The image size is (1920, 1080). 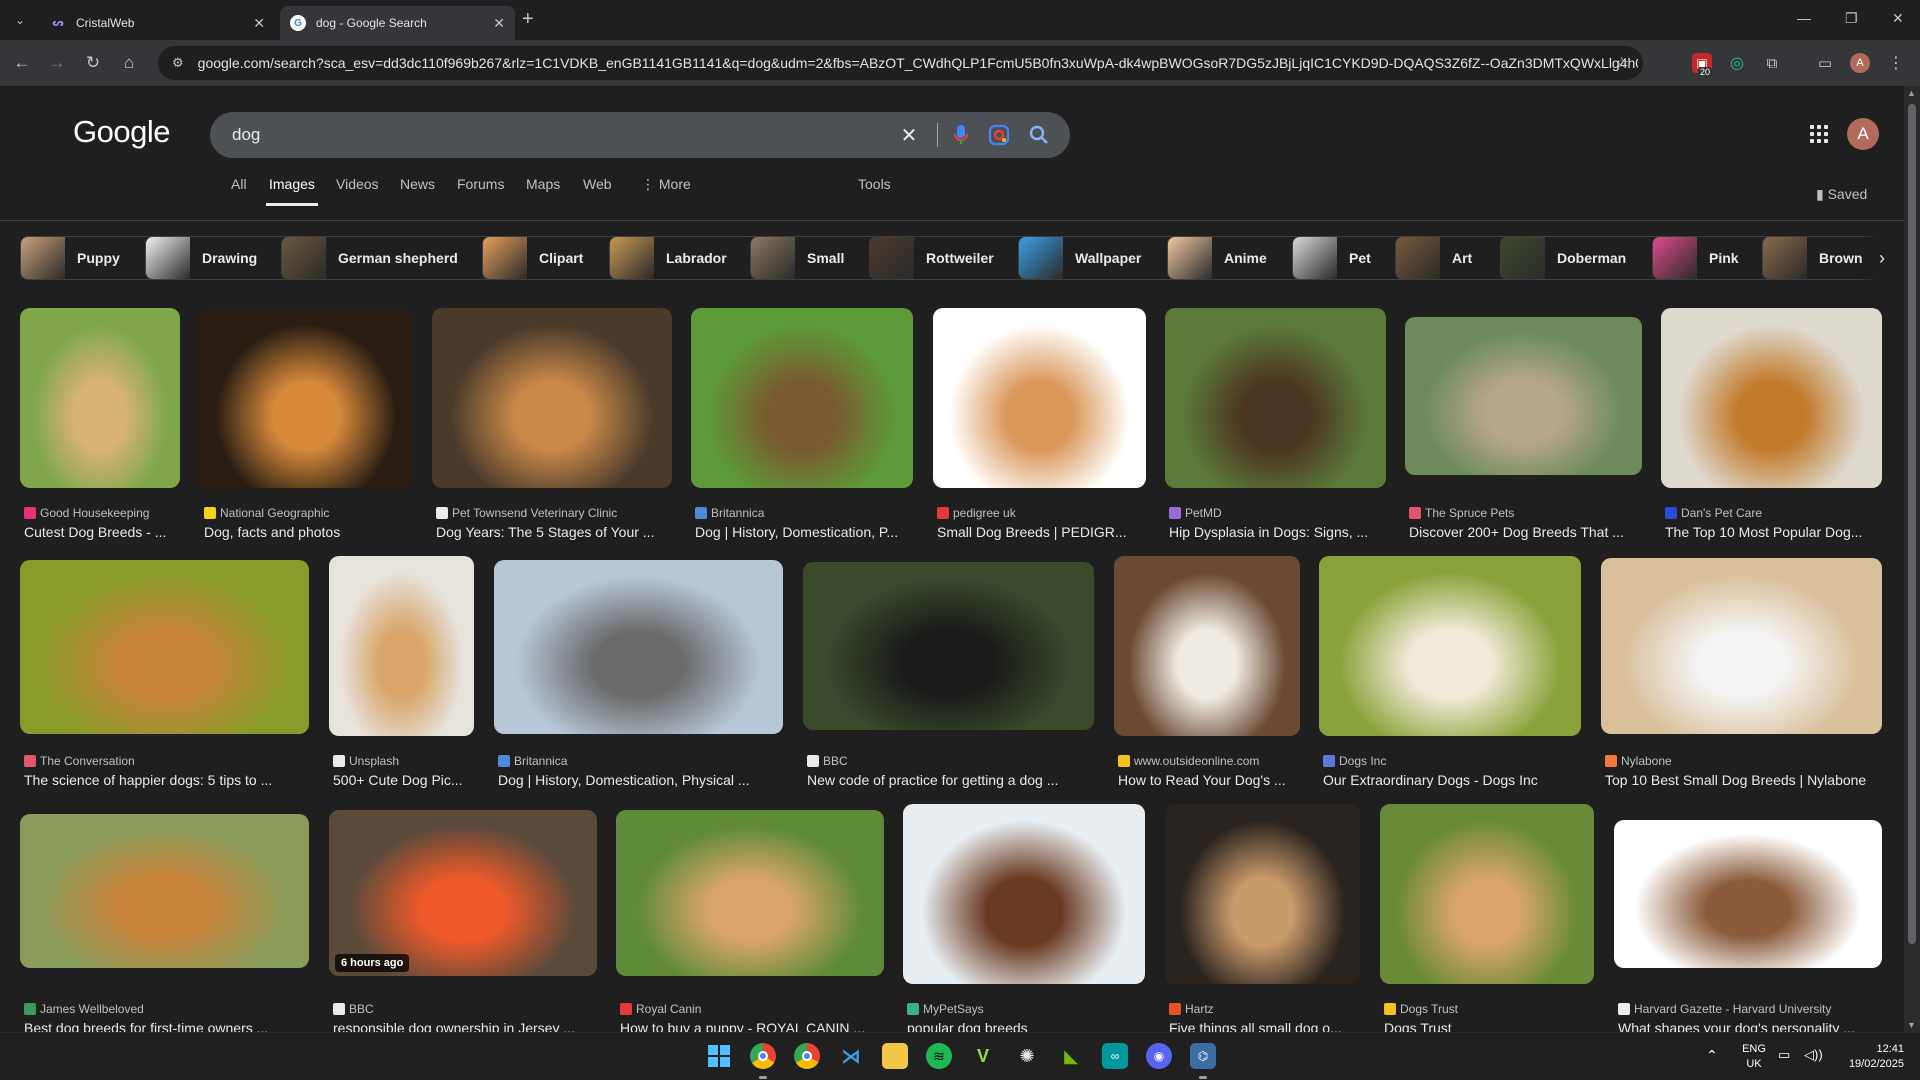 What do you see at coordinates (1772, 63) in the screenshot?
I see `extensions-puzzle-icon: ⧉` at bounding box center [1772, 63].